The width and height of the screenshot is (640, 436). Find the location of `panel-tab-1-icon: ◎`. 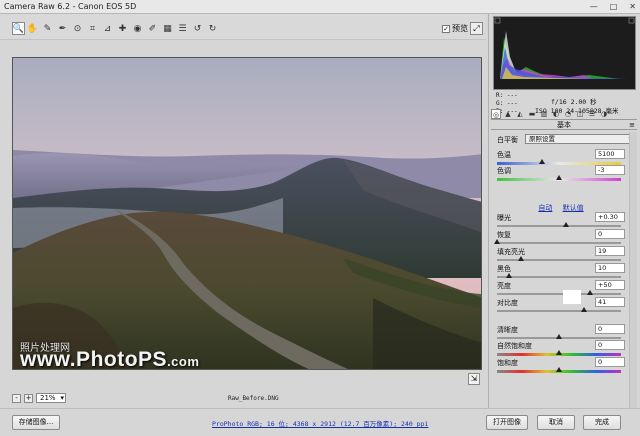

panel-tab-1-icon: ◎ is located at coordinates (496, 113).